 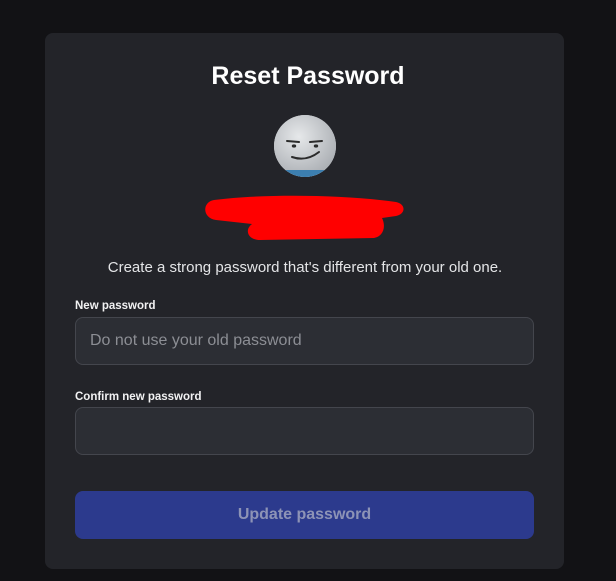 I want to click on avatar-face-icon, so click(x=305, y=146).